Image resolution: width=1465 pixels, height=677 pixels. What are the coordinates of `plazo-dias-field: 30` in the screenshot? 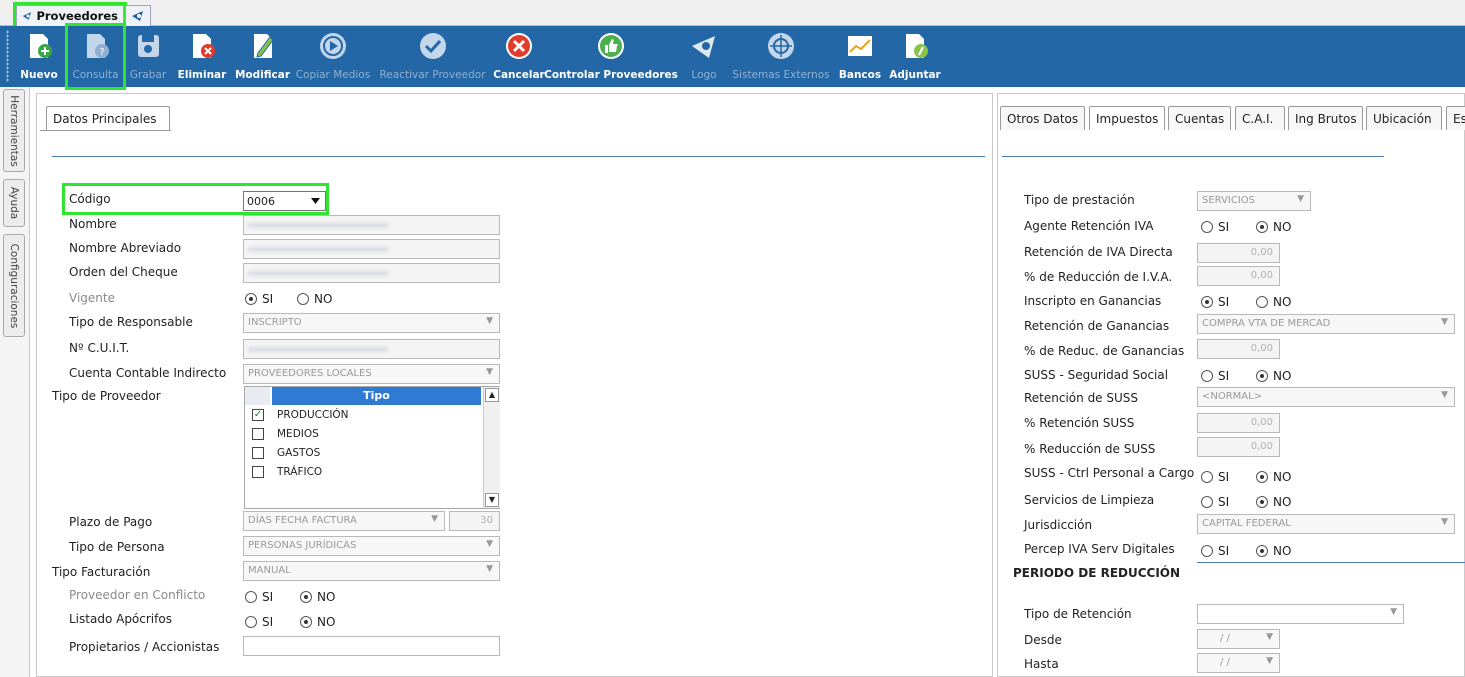 It's located at (474, 521).